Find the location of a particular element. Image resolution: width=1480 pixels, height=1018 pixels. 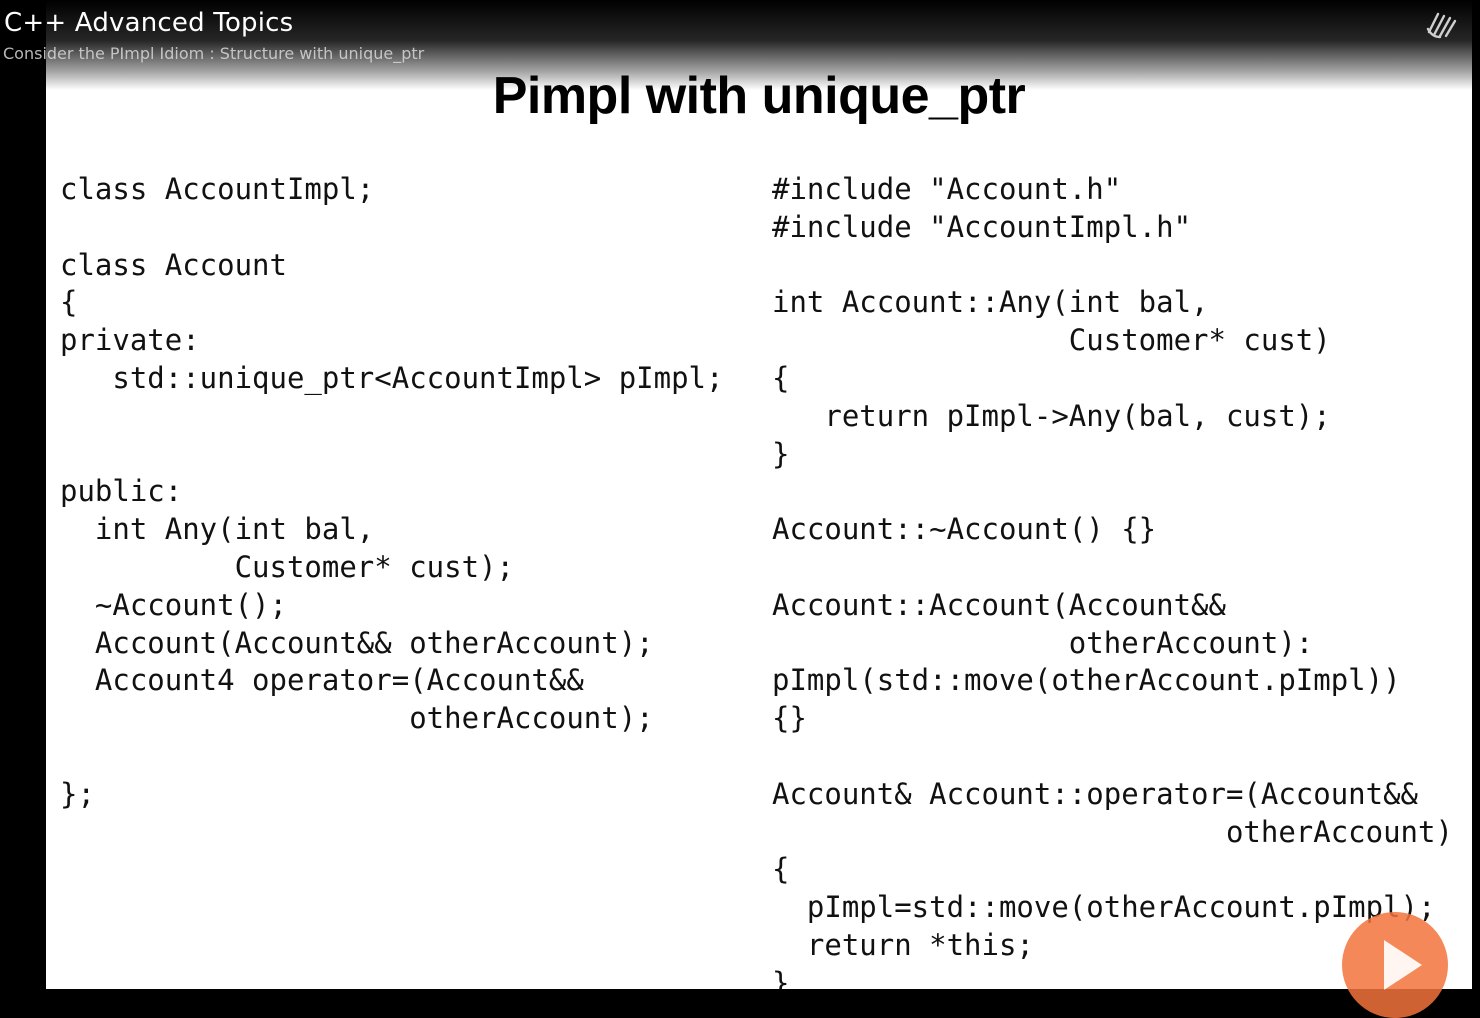

code-line: otherAccount); is located at coordinates (357, 718).